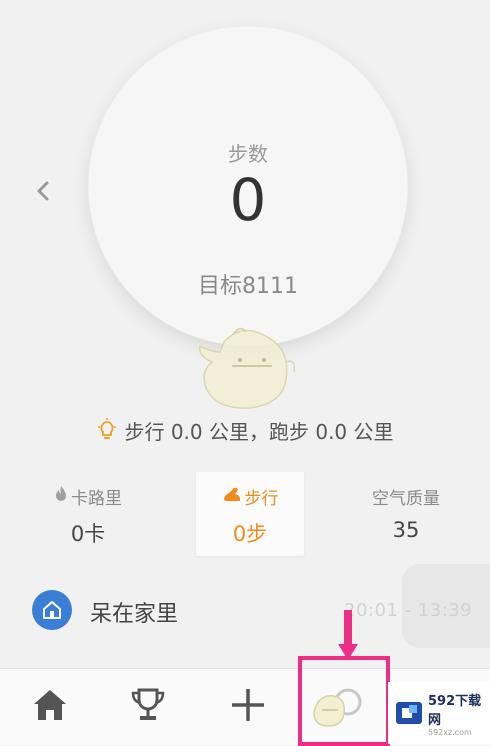  I want to click on tab-trophy, so click(148, 707).